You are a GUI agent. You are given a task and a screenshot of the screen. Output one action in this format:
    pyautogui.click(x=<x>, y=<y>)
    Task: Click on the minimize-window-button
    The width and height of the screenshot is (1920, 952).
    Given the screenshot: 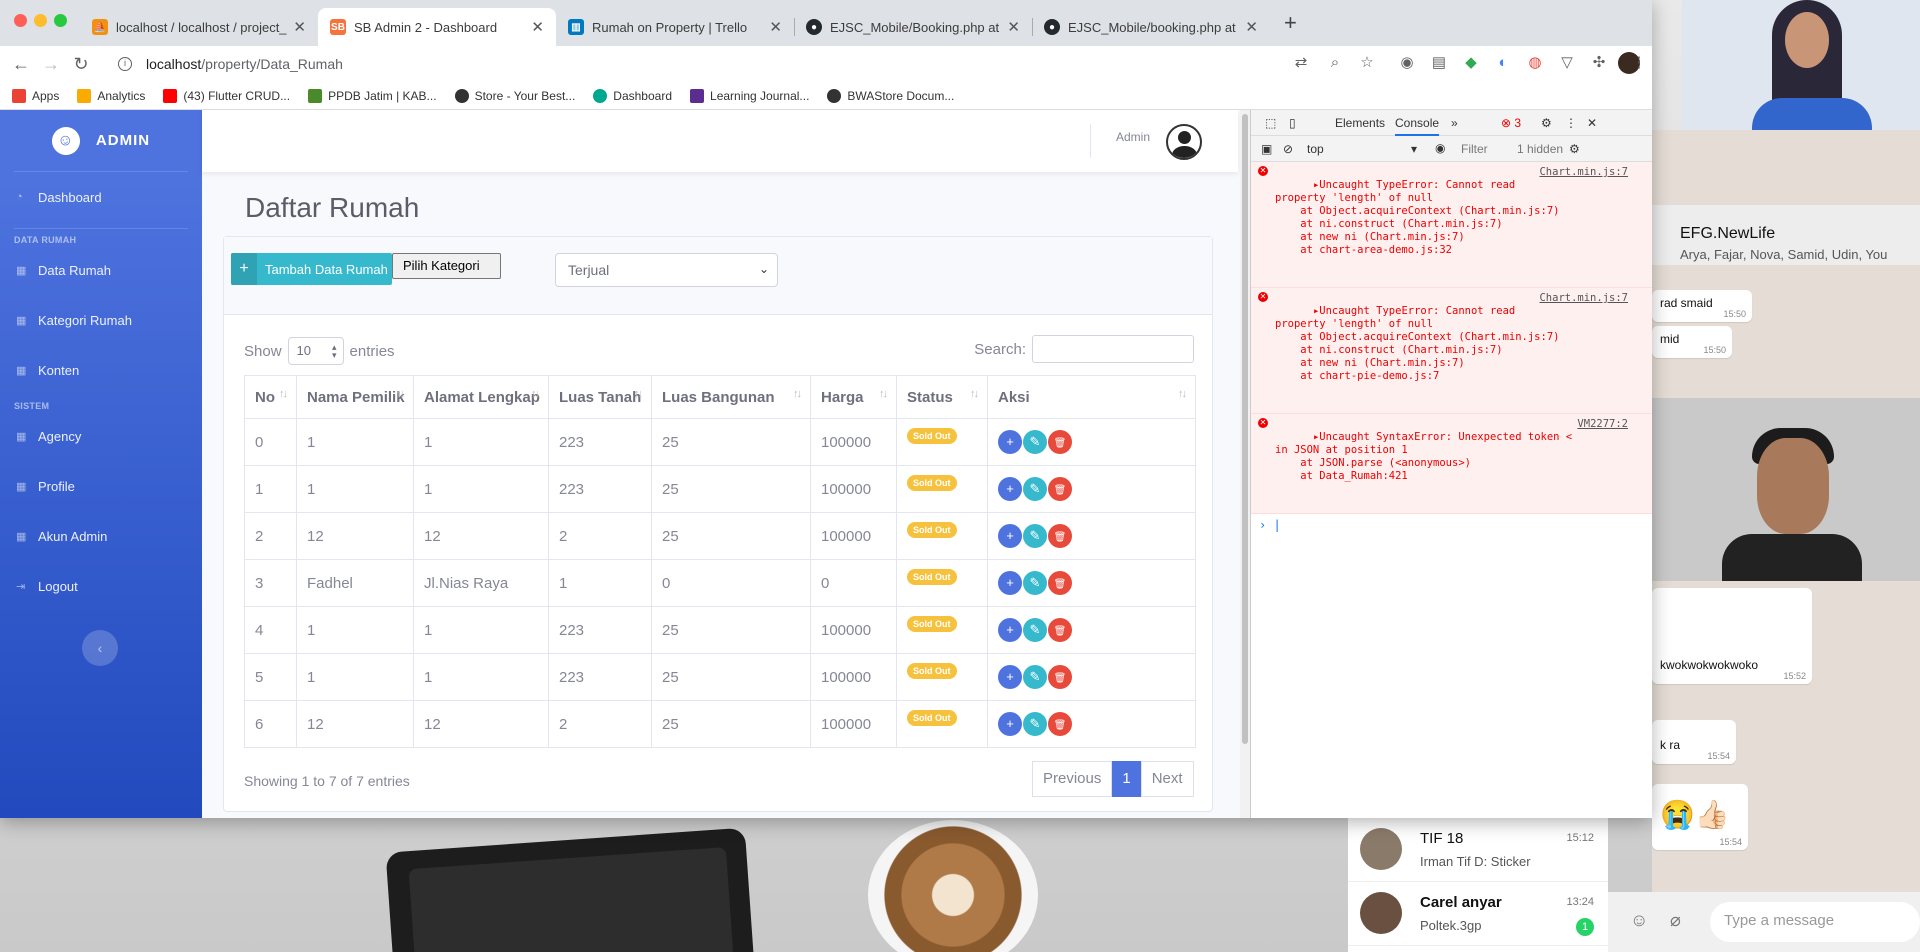 What is the action you would take?
    pyautogui.click(x=40, y=20)
    